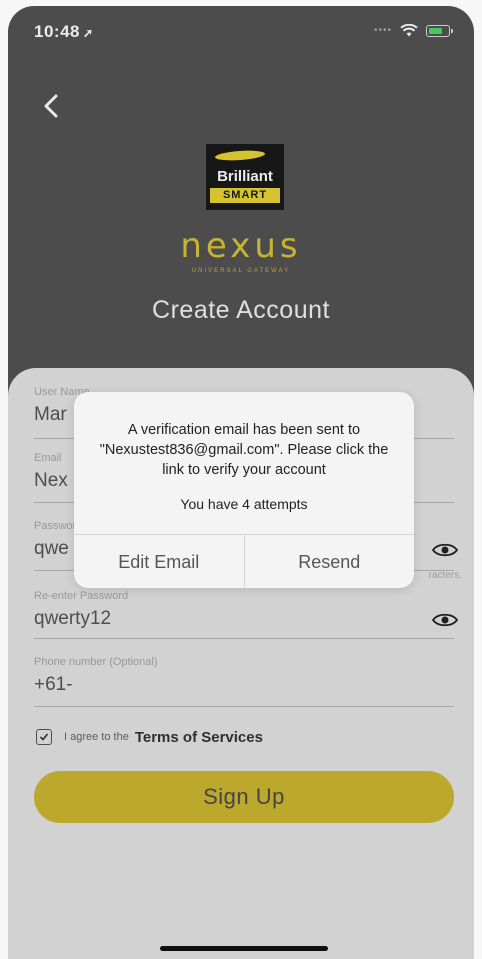 This screenshot has width=482, height=959. I want to click on attempts-remaining-text: You have 4 attempts, so click(244, 504).